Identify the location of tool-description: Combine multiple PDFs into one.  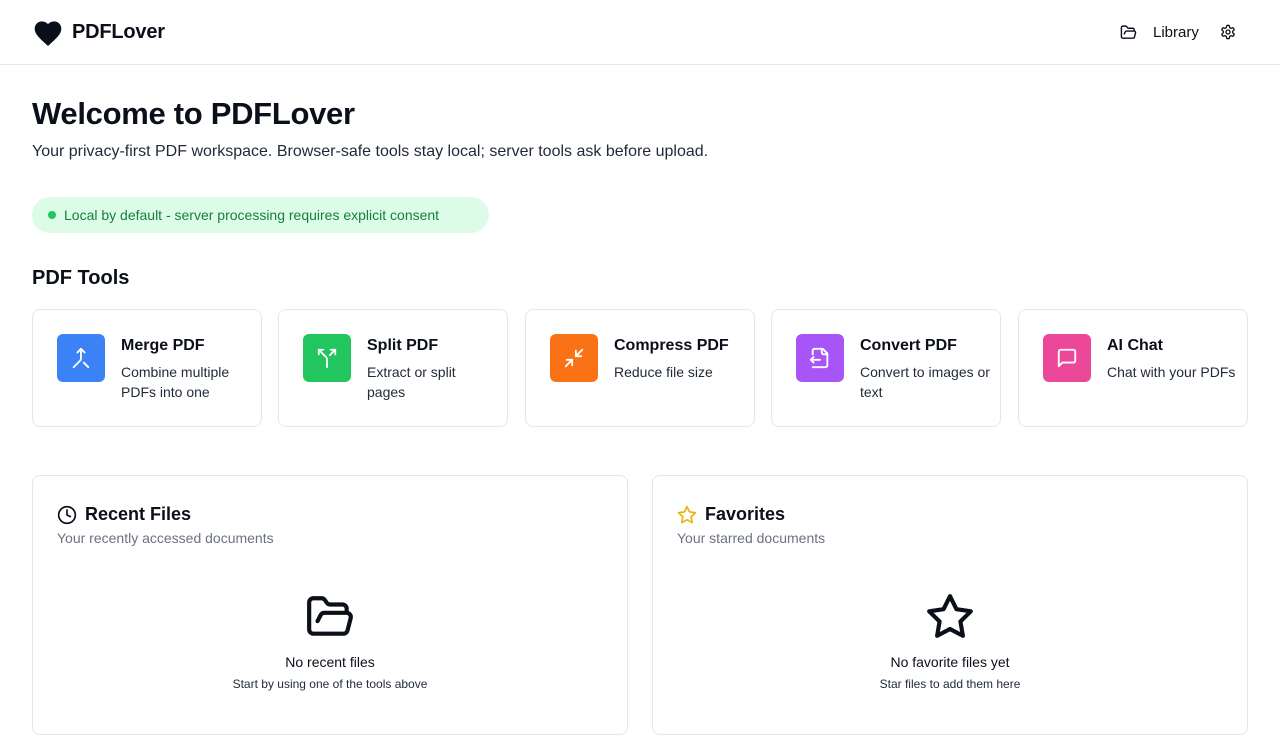
(175, 382).